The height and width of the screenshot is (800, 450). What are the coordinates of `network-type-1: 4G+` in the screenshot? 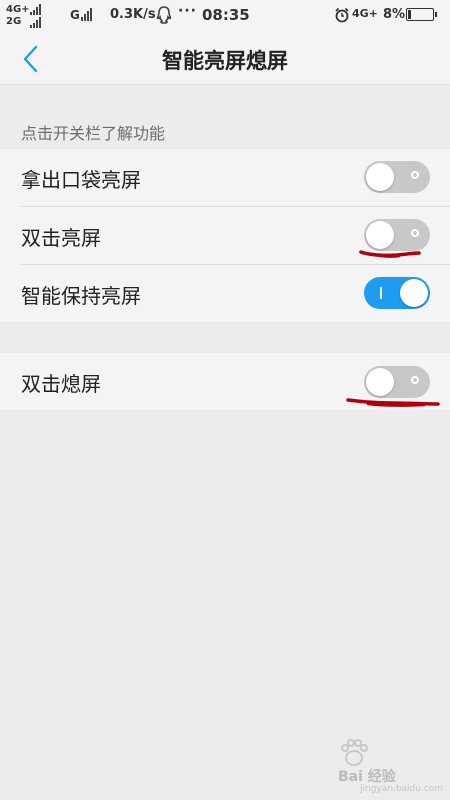 It's located at (18, 9).